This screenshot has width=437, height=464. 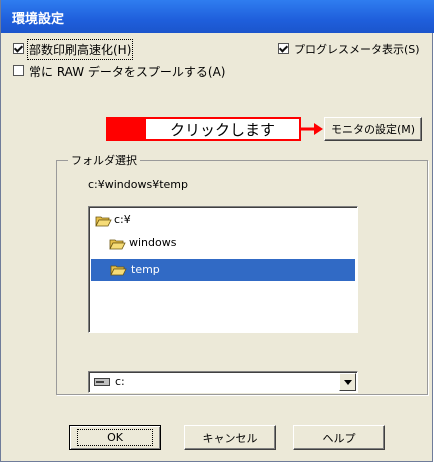 I want to click on always-spool-raw-checkbox, so click(x=18, y=70).